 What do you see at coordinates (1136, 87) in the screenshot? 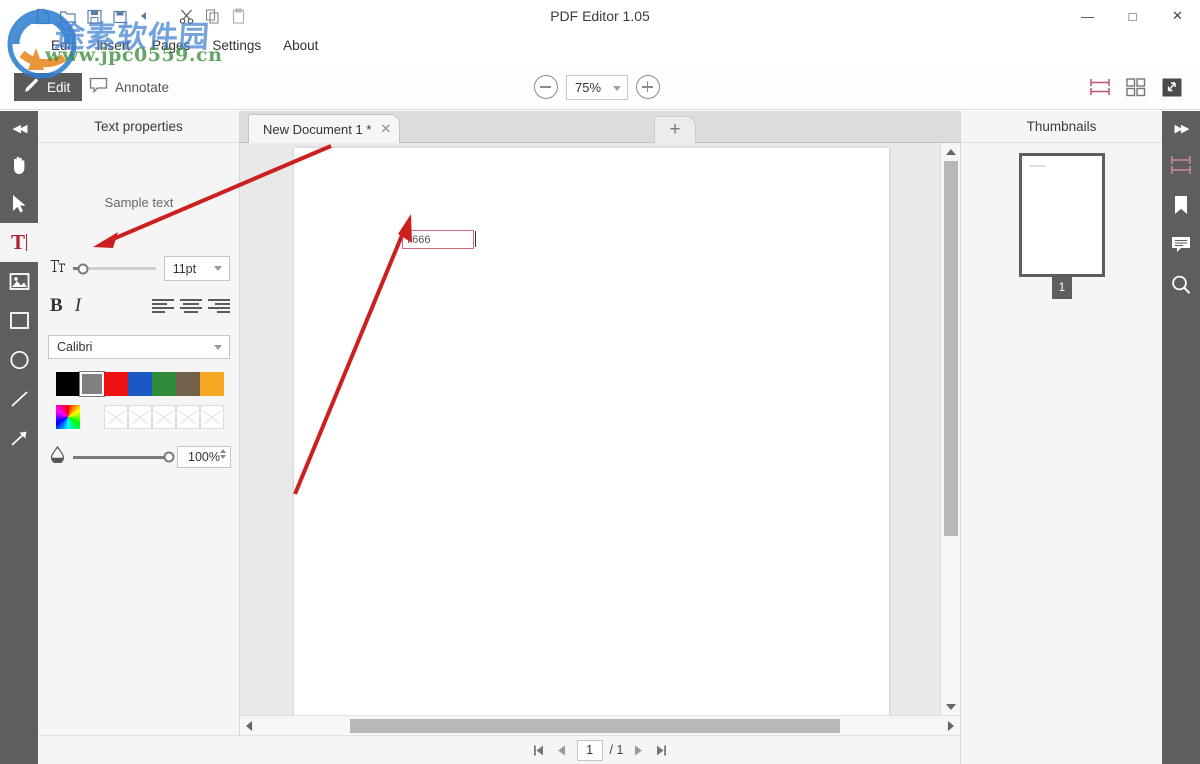
I see `grid-layout-icon` at bounding box center [1136, 87].